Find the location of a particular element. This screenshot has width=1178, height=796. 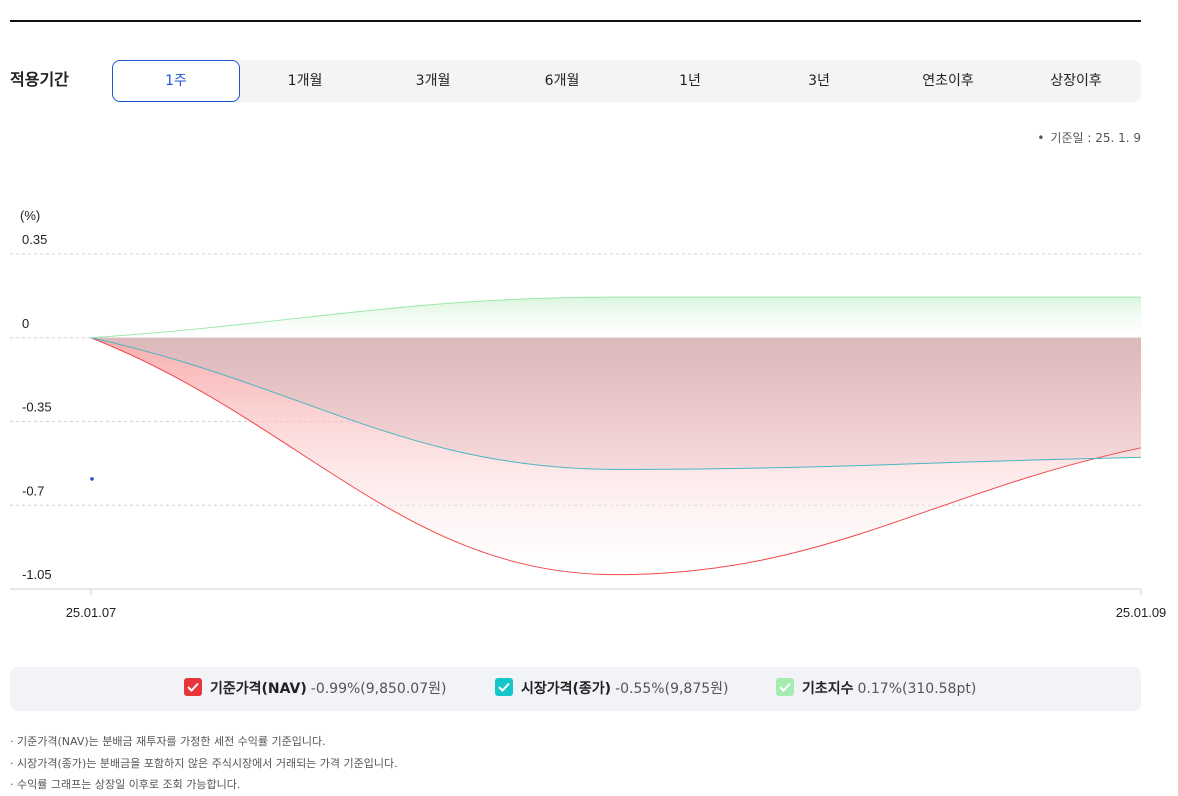

tab-since-listing: 상장이후 is located at coordinates (1076, 81).